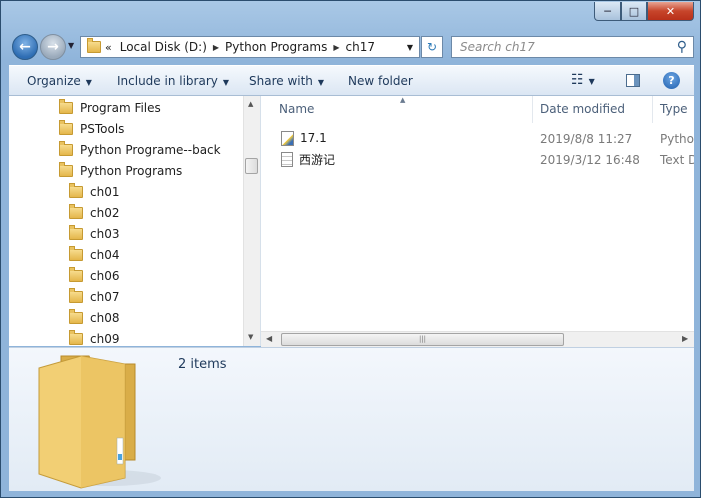 The width and height of the screenshot is (701, 498). I want to click on tree-item-python-programe-back: Python Programe--back, so click(140, 149).